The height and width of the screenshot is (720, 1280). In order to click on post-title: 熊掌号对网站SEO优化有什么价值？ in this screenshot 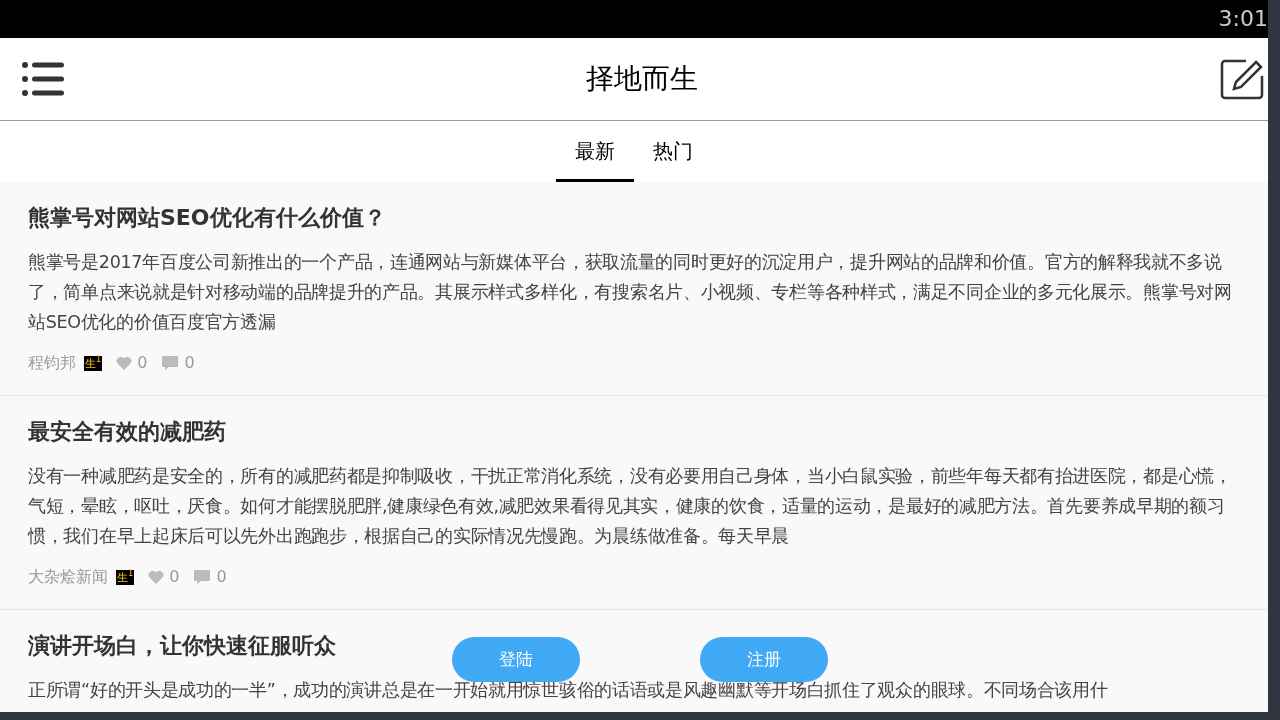, I will do `click(207, 218)`.